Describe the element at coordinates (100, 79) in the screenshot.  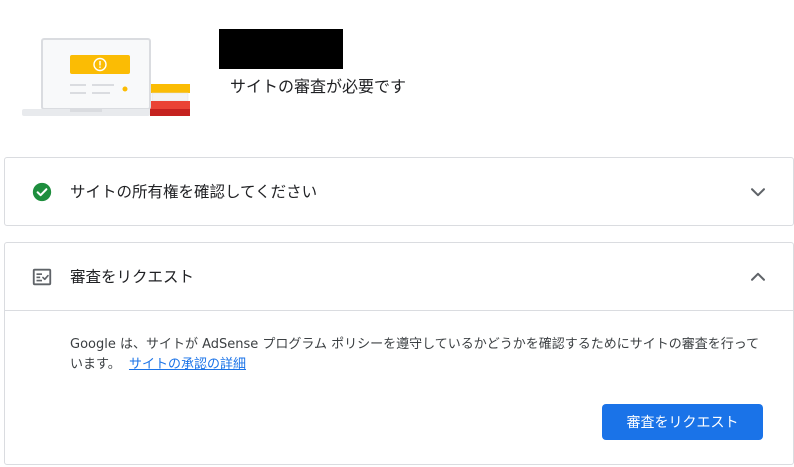
I see `site-review-illustration` at that location.